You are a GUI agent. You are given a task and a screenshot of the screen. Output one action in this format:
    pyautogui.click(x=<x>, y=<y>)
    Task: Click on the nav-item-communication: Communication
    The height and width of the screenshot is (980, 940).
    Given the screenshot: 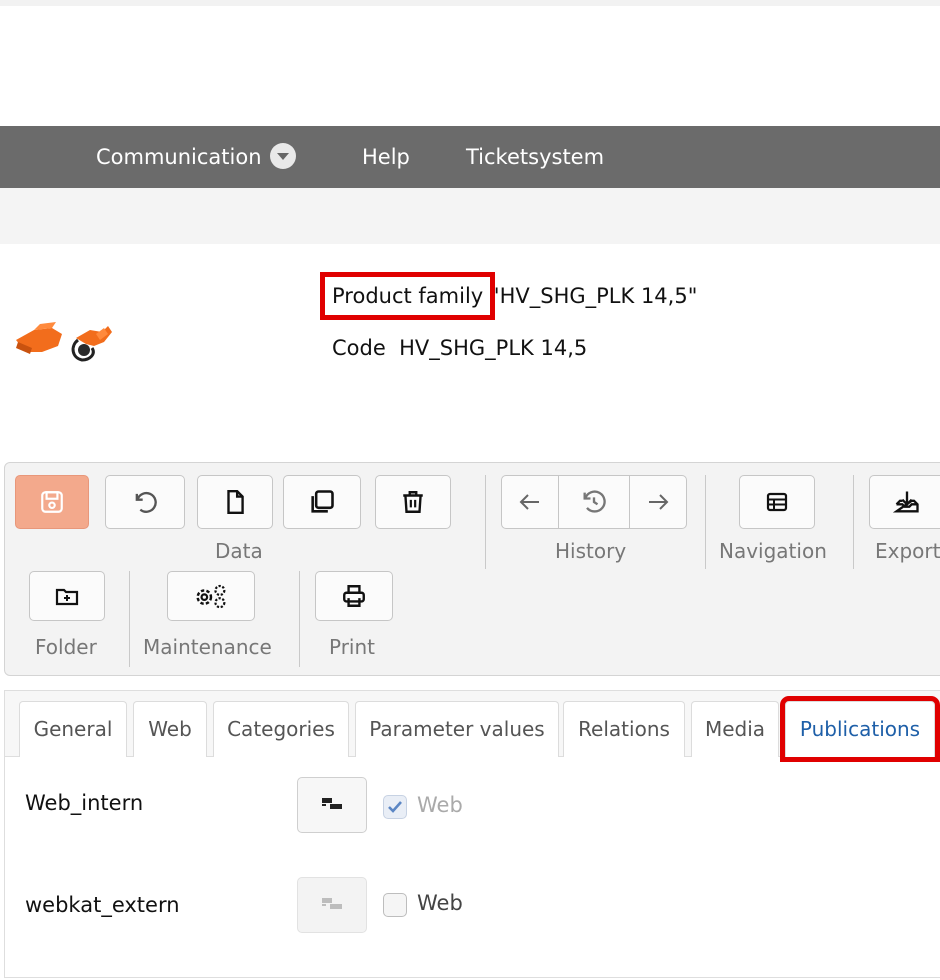 What is the action you would take?
    pyautogui.click(x=196, y=157)
    